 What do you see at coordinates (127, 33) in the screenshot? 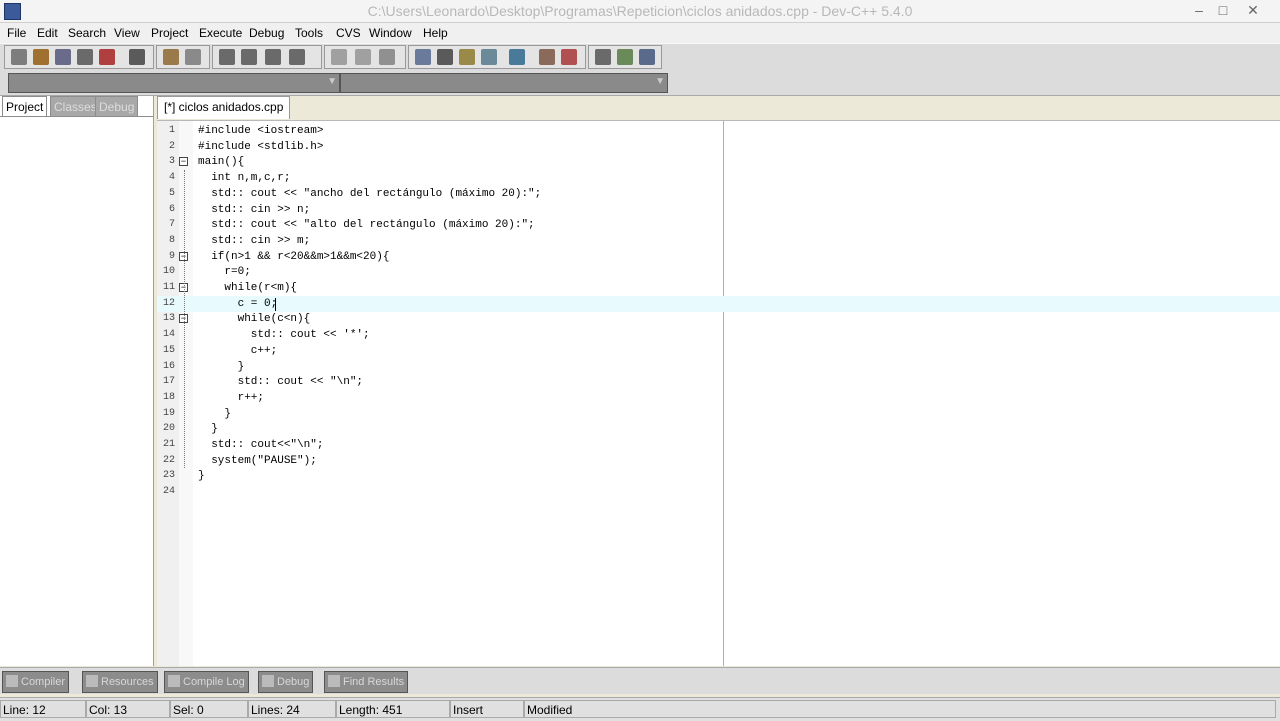
I see `menu-view: View` at bounding box center [127, 33].